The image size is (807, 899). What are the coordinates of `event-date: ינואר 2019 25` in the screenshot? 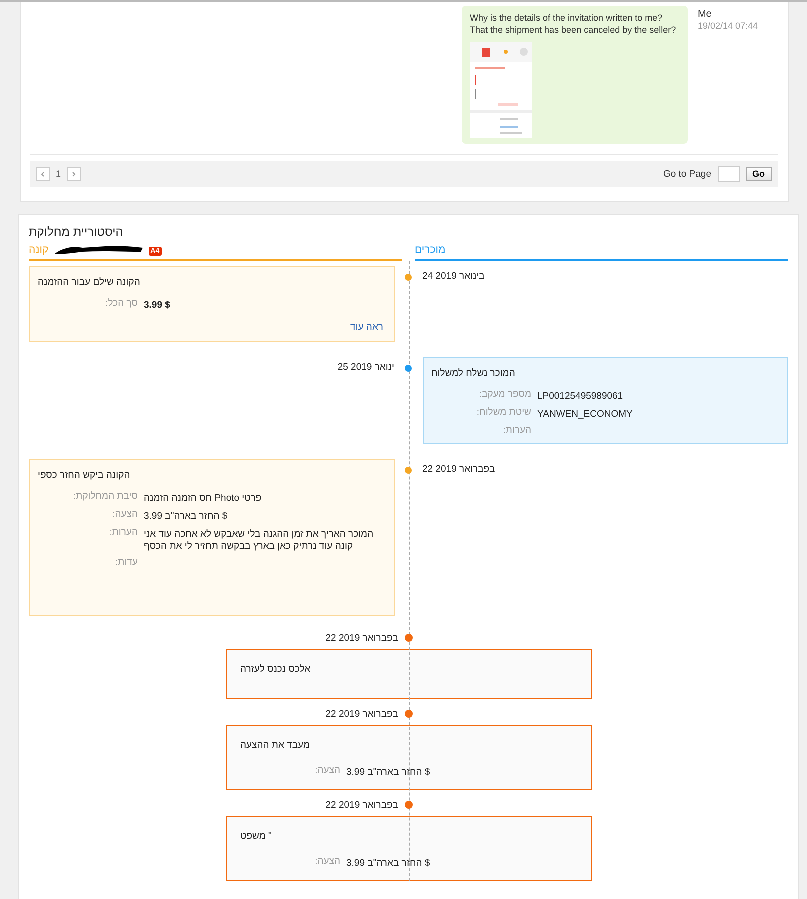 It's located at (366, 367).